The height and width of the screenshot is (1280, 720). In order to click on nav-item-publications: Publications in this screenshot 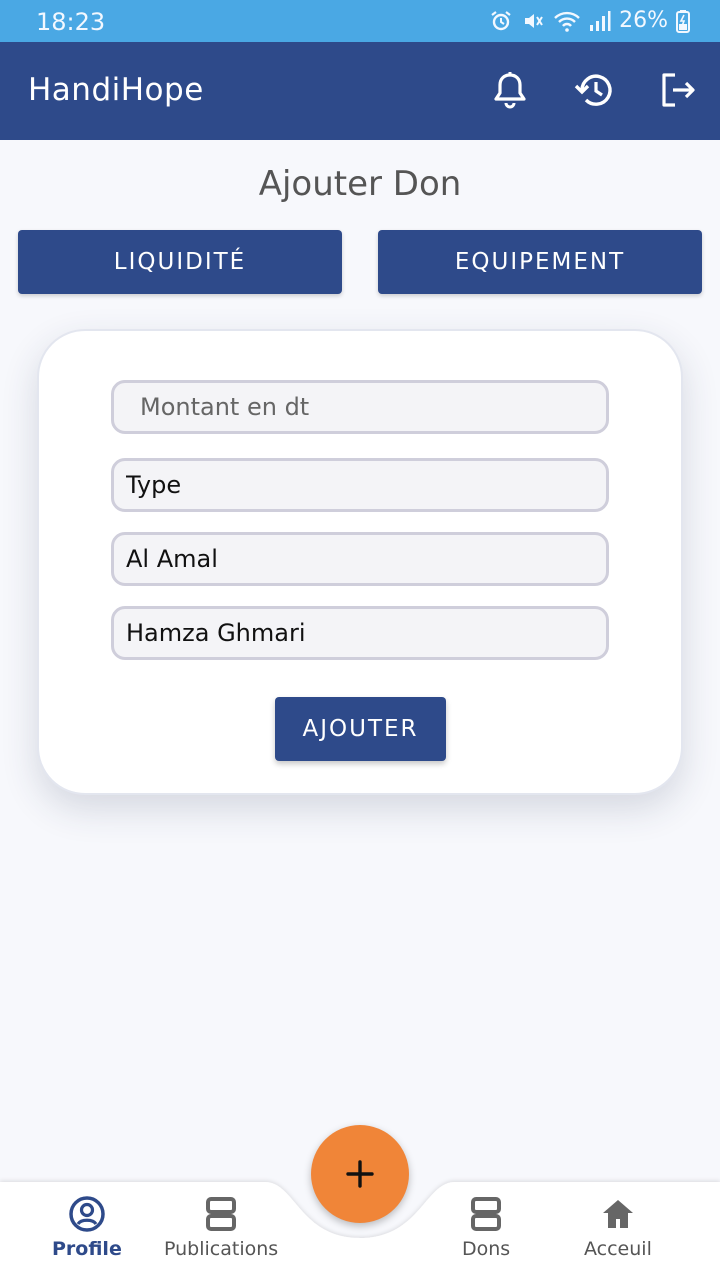, I will do `click(221, 1228)`.